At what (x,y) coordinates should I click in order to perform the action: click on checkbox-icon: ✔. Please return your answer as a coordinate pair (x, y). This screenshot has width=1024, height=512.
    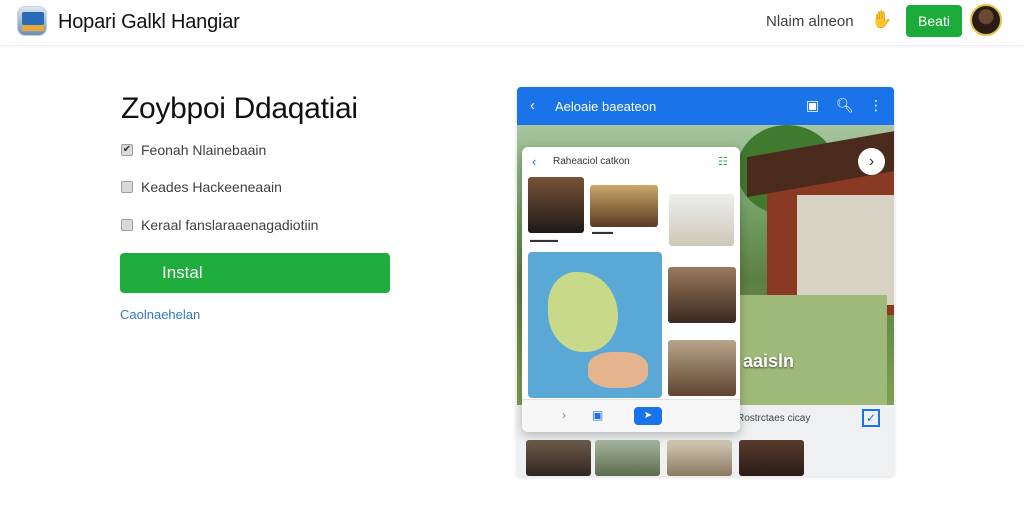
    Looking at the image, I should click on (127, 150).